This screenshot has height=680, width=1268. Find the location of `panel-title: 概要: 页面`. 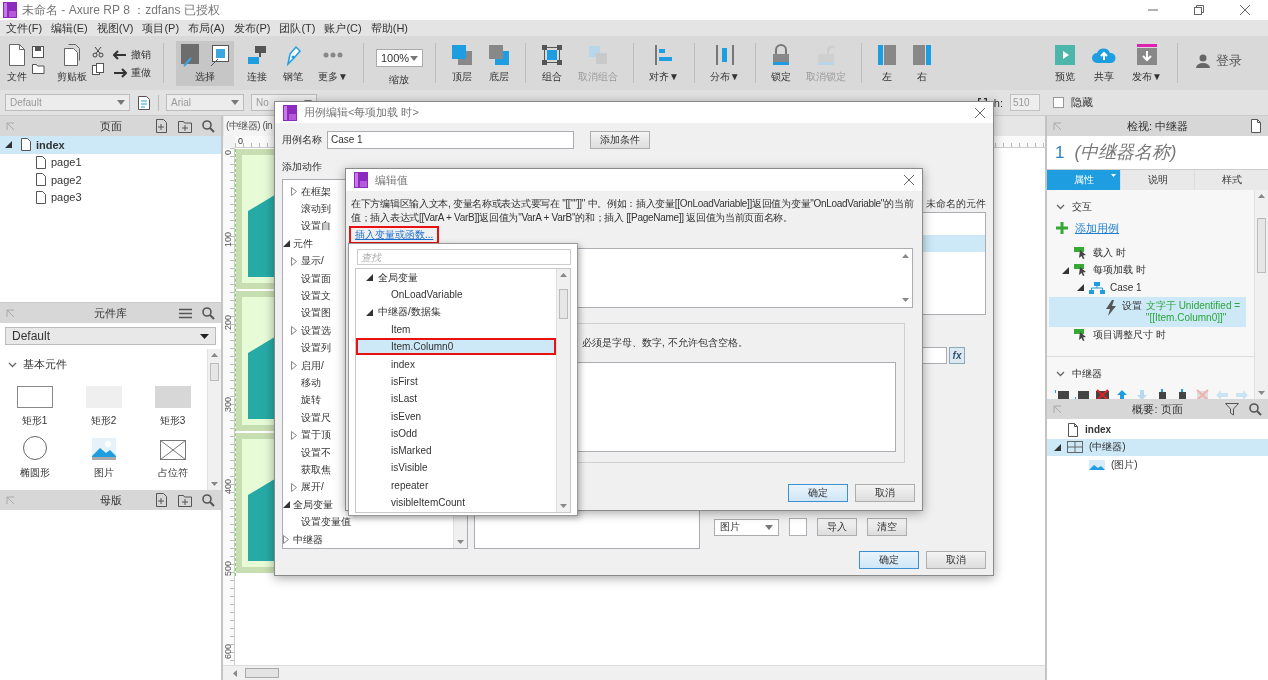

panel-title: 概要: 页面 is located at coordinates (1157, 409).